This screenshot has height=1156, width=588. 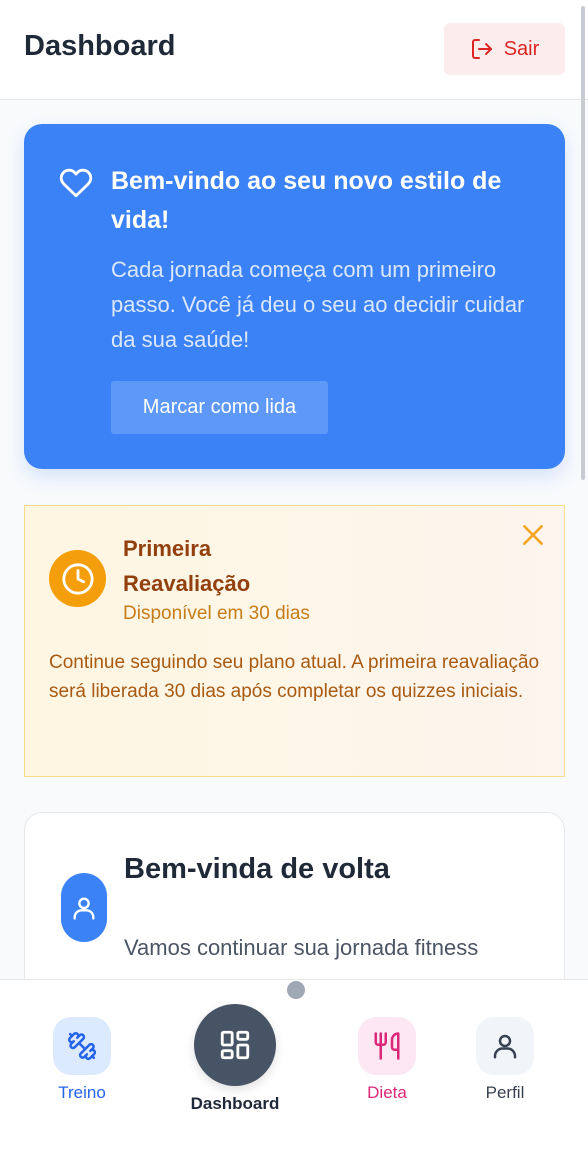 What do you see at coordinates (301, 947) in the screenshot?
I see `welcome-back-subtitle: Vamos continuar sua jornada fitness` at bounding box center [301, 947].